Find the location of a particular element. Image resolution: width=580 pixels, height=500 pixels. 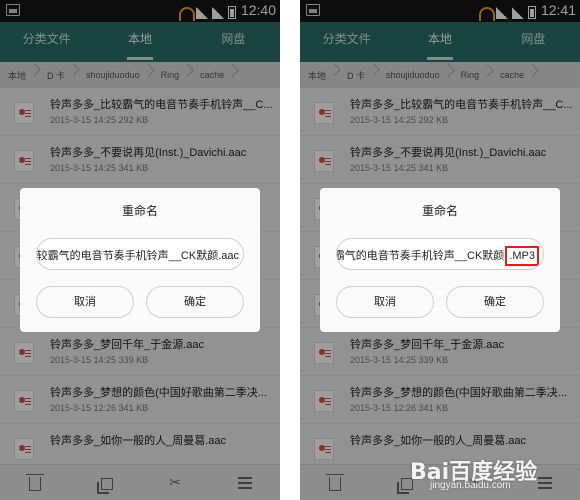

filename-text: 较霸气的电音节奏手机铃声__CK默颜 is located at coordinates (420, 256).